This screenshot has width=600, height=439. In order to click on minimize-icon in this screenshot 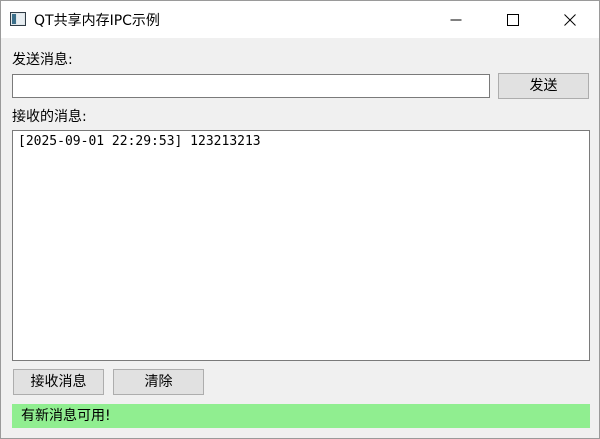, I will do `click(456, 20)`.